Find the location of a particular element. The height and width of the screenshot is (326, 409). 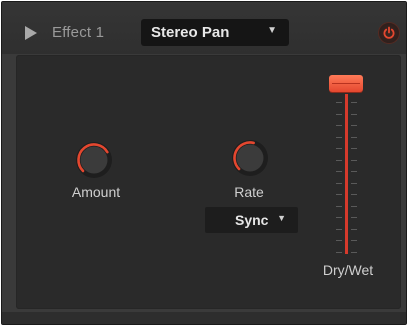

dry-wet-fader is located at coordinates (346, 165).